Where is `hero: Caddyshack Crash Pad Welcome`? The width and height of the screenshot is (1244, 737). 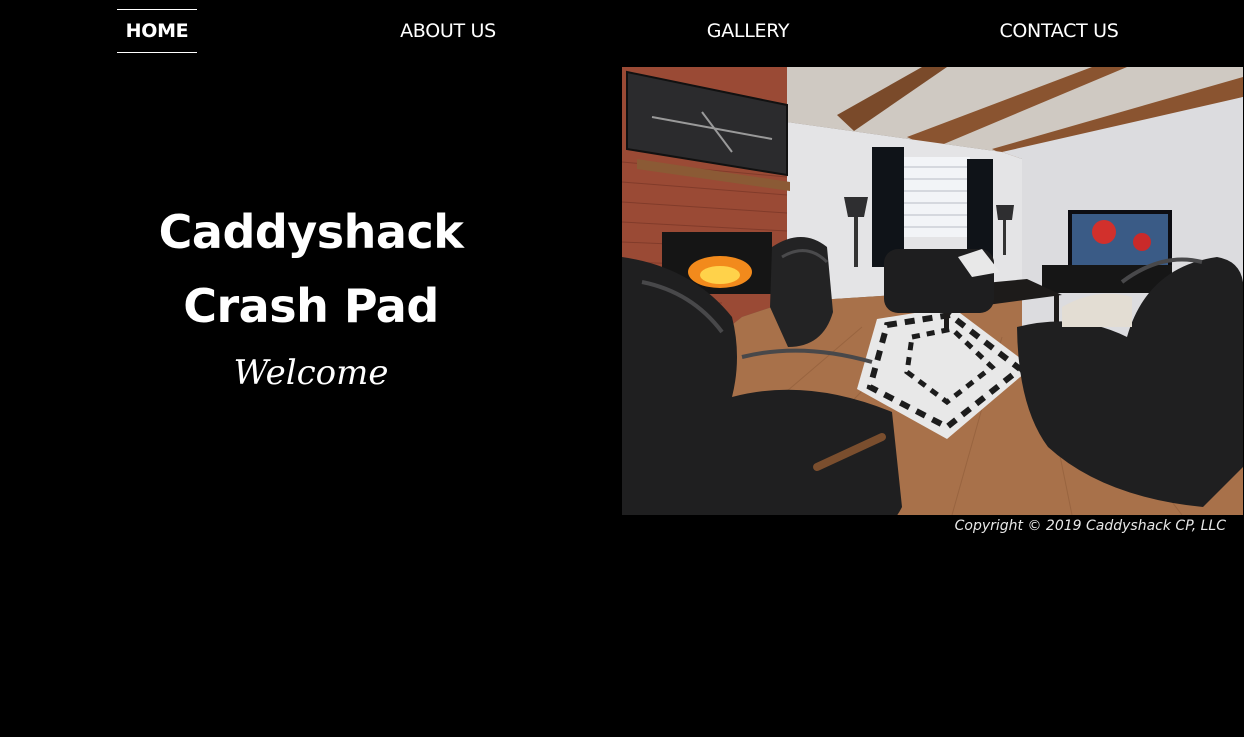
hero: Caddyshack Crash Pad Welcome is located at coordinates (311, 295).